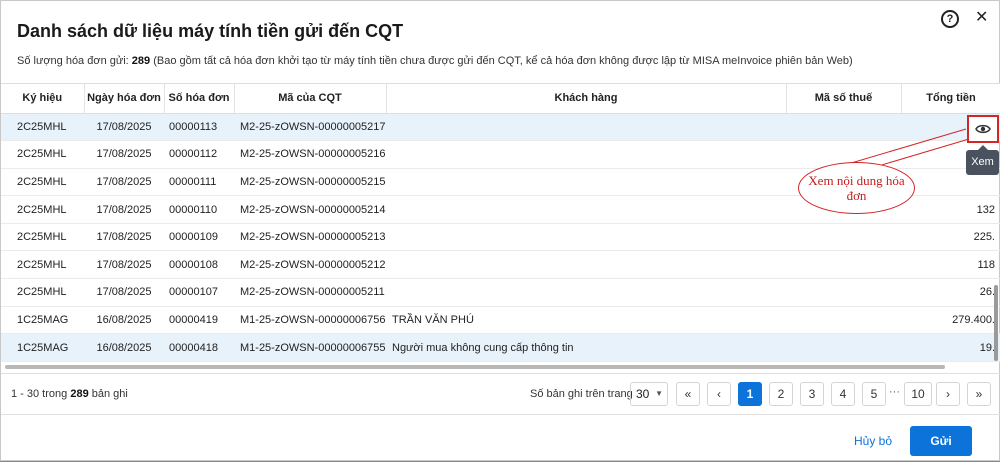 The image size is (1000, 462). I want to click on cell-so: 00000112, so click(199, 154).